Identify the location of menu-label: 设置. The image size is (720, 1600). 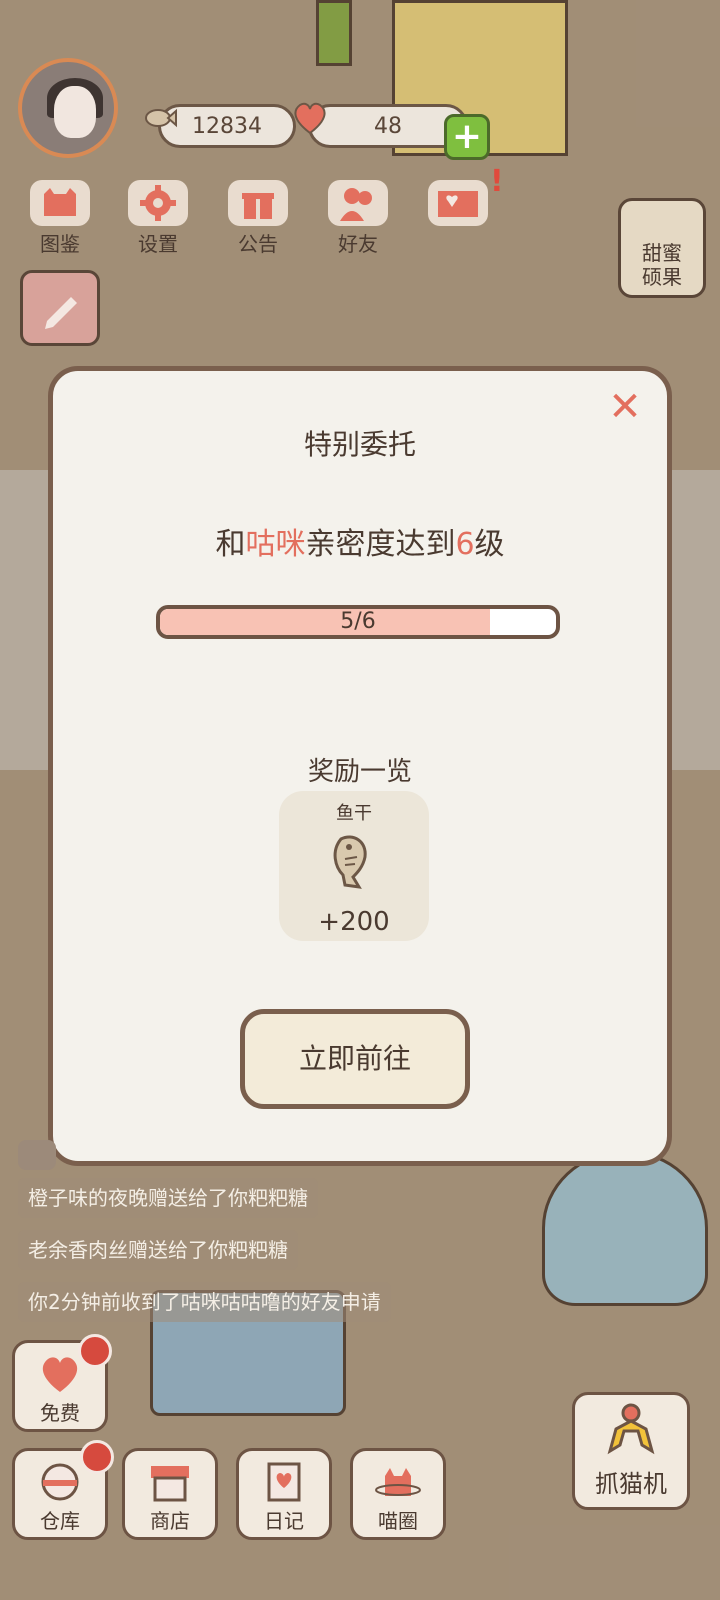
(158, 244).